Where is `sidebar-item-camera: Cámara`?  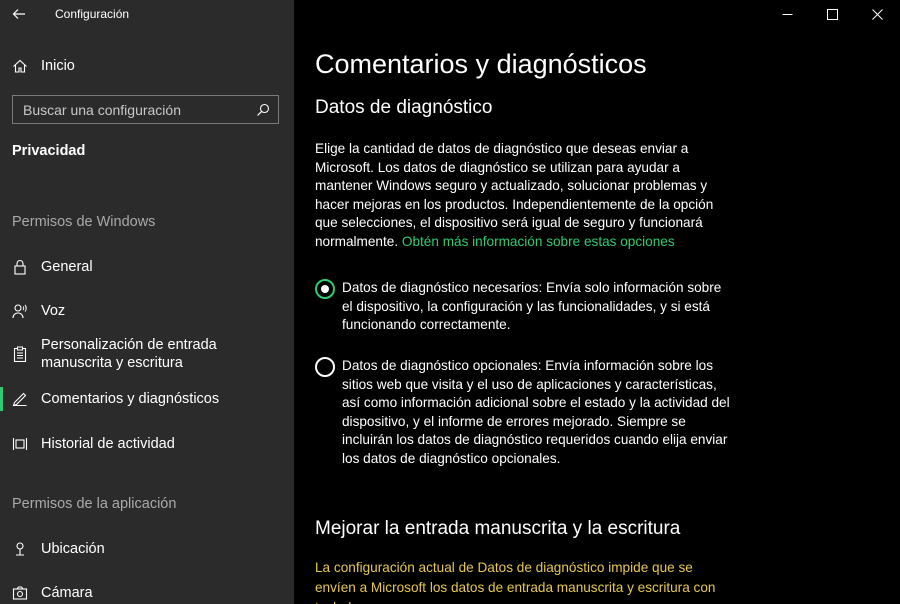 sidebar-item-camera: Cámara is located at coordinates (147, 593).